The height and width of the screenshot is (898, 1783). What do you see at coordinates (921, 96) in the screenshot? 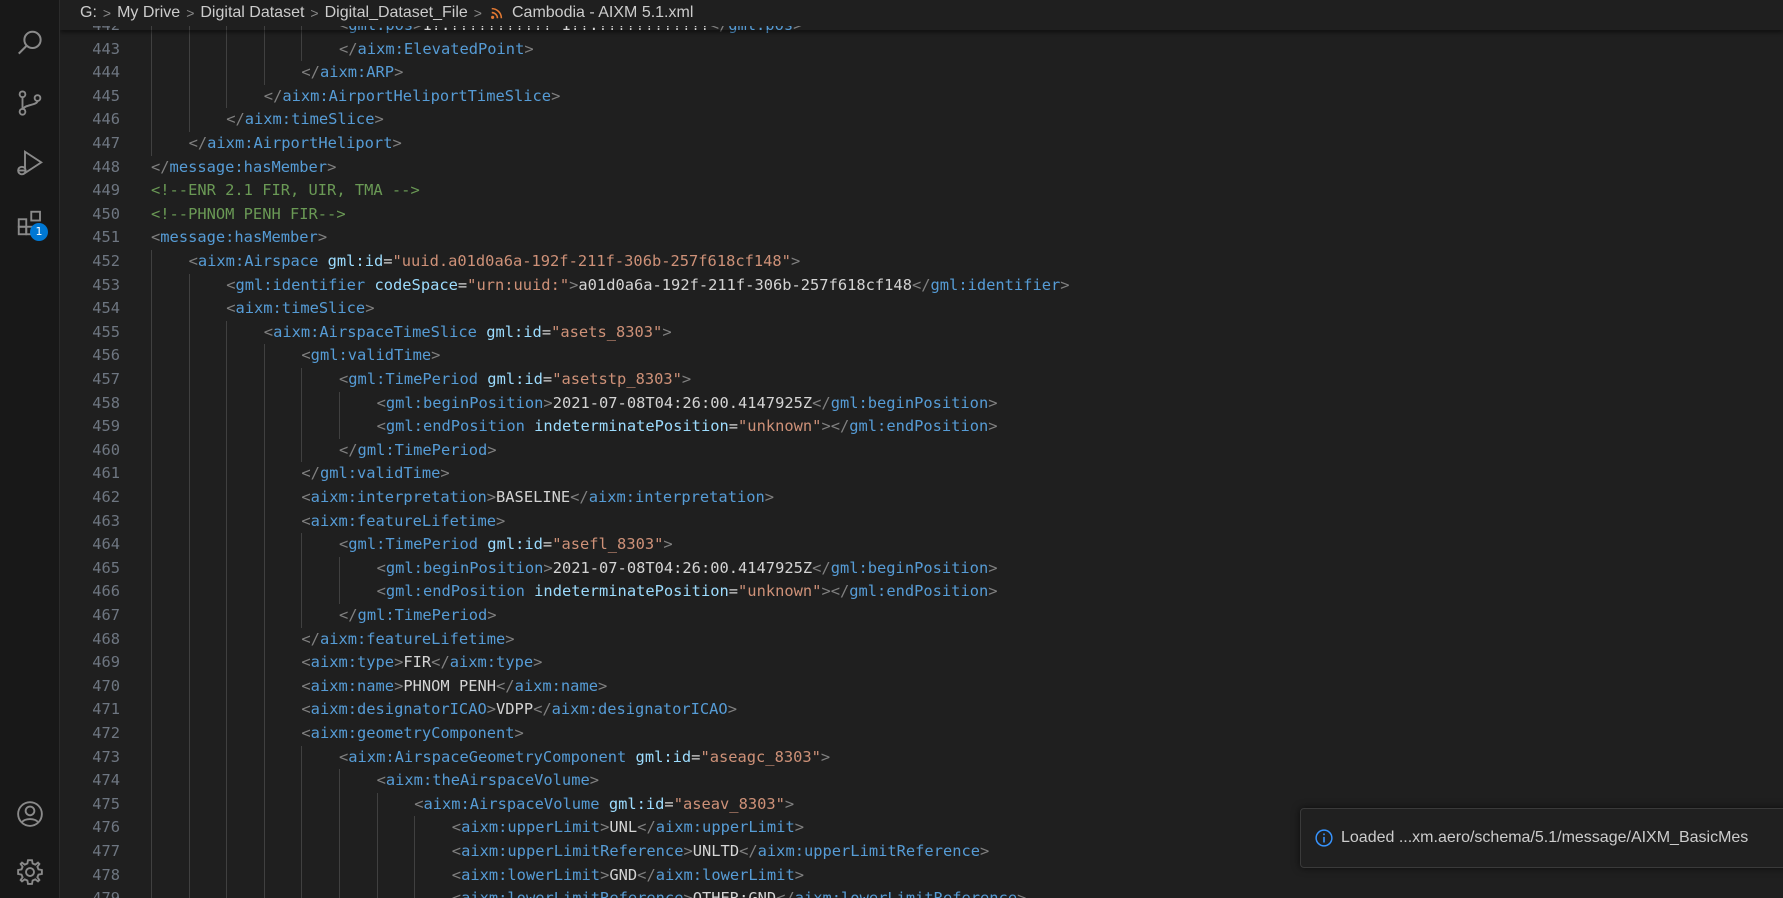
I see `code-line: 445 </aixm:AirportHeliportTimeSlice>` at bounding box center [921, 96].